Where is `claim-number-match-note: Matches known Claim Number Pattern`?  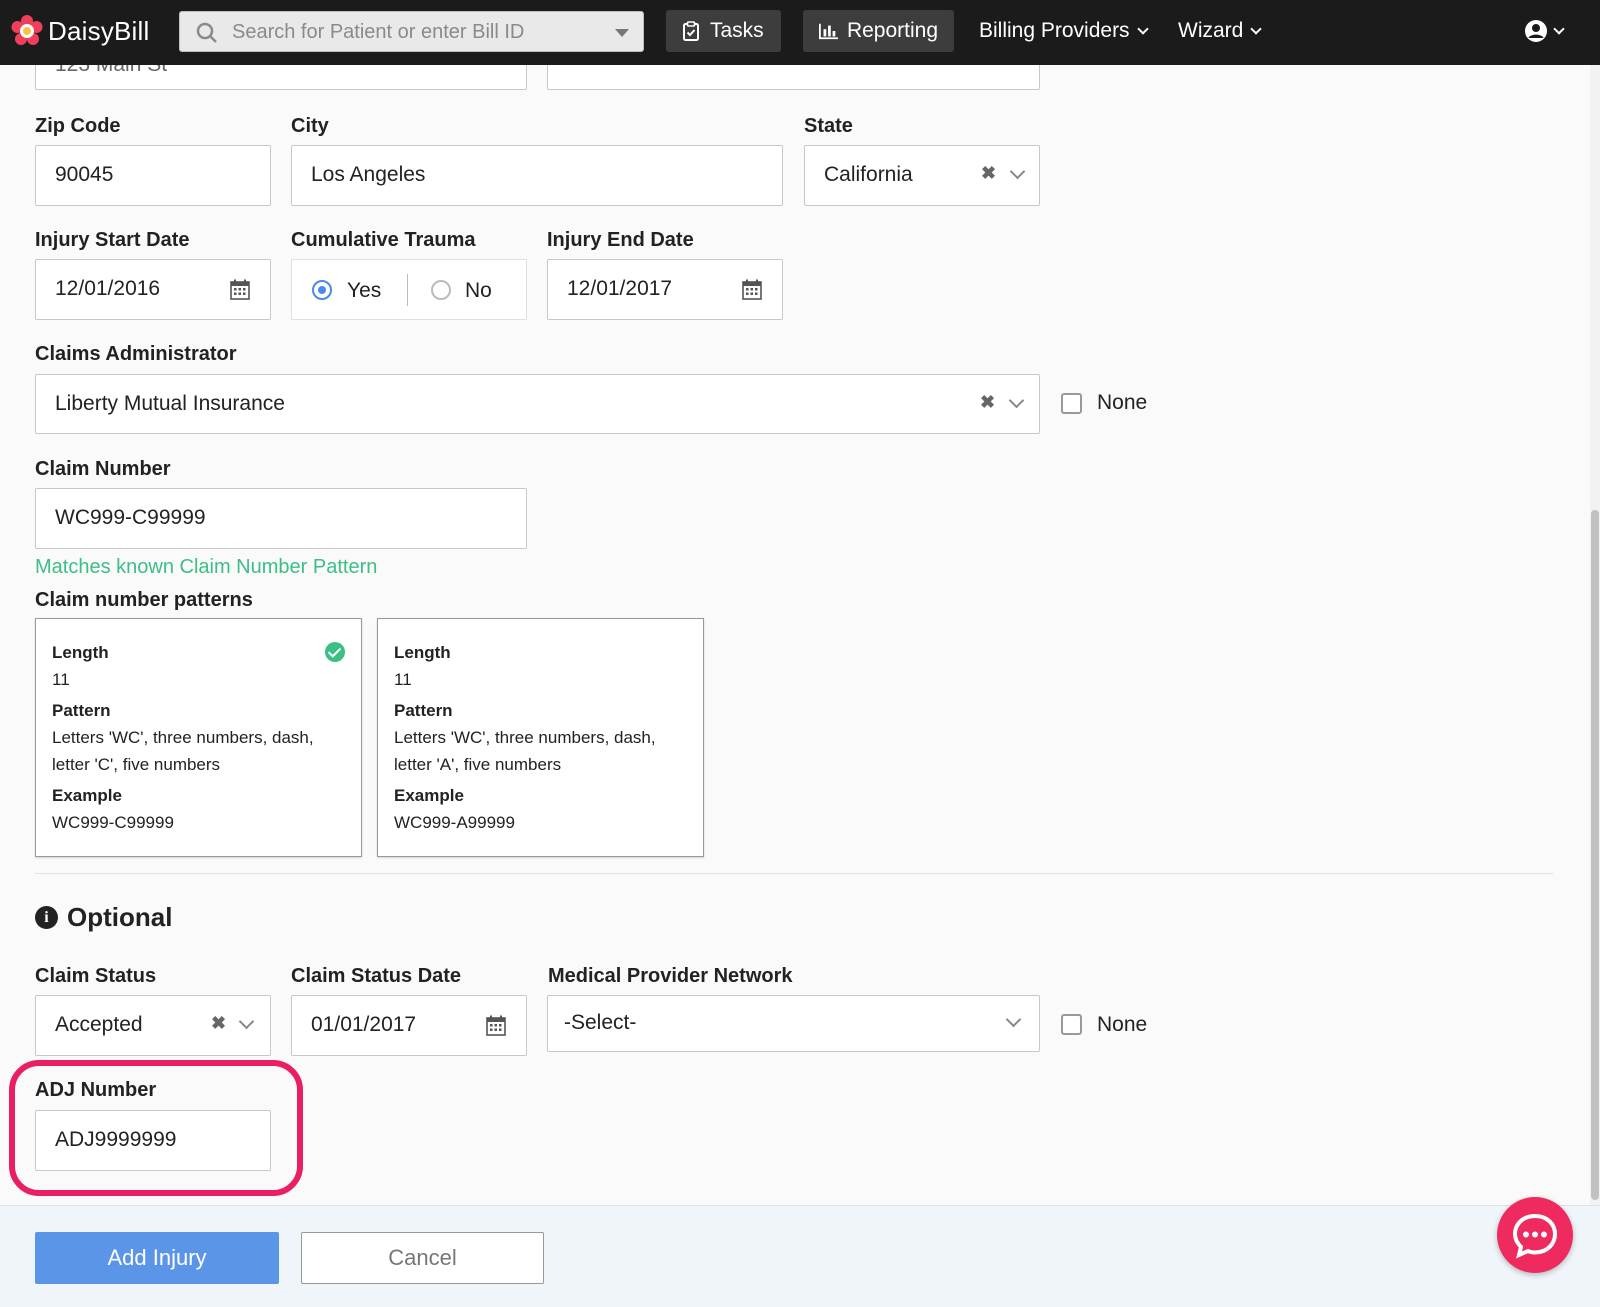
claim-number-match-note: Matches known Claim Number Pattern is located at coordinates (206, 567).